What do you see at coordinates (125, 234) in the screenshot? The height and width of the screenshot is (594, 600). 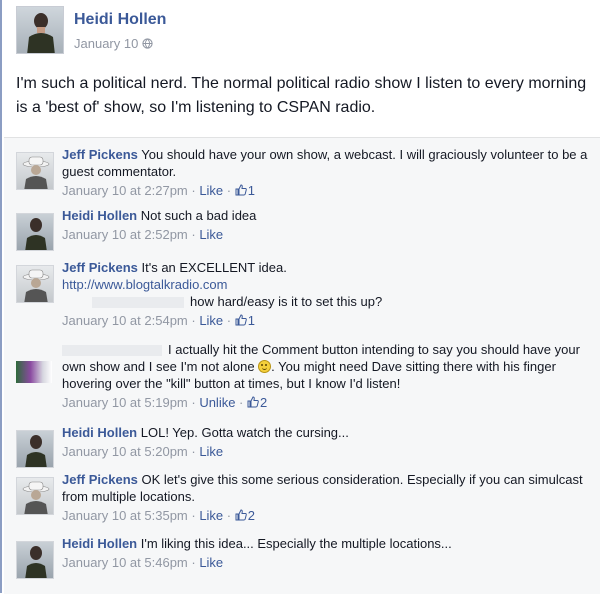 I see `comment-timestamp: January 10 at 2:52pm` at bounding box center [125, 234].